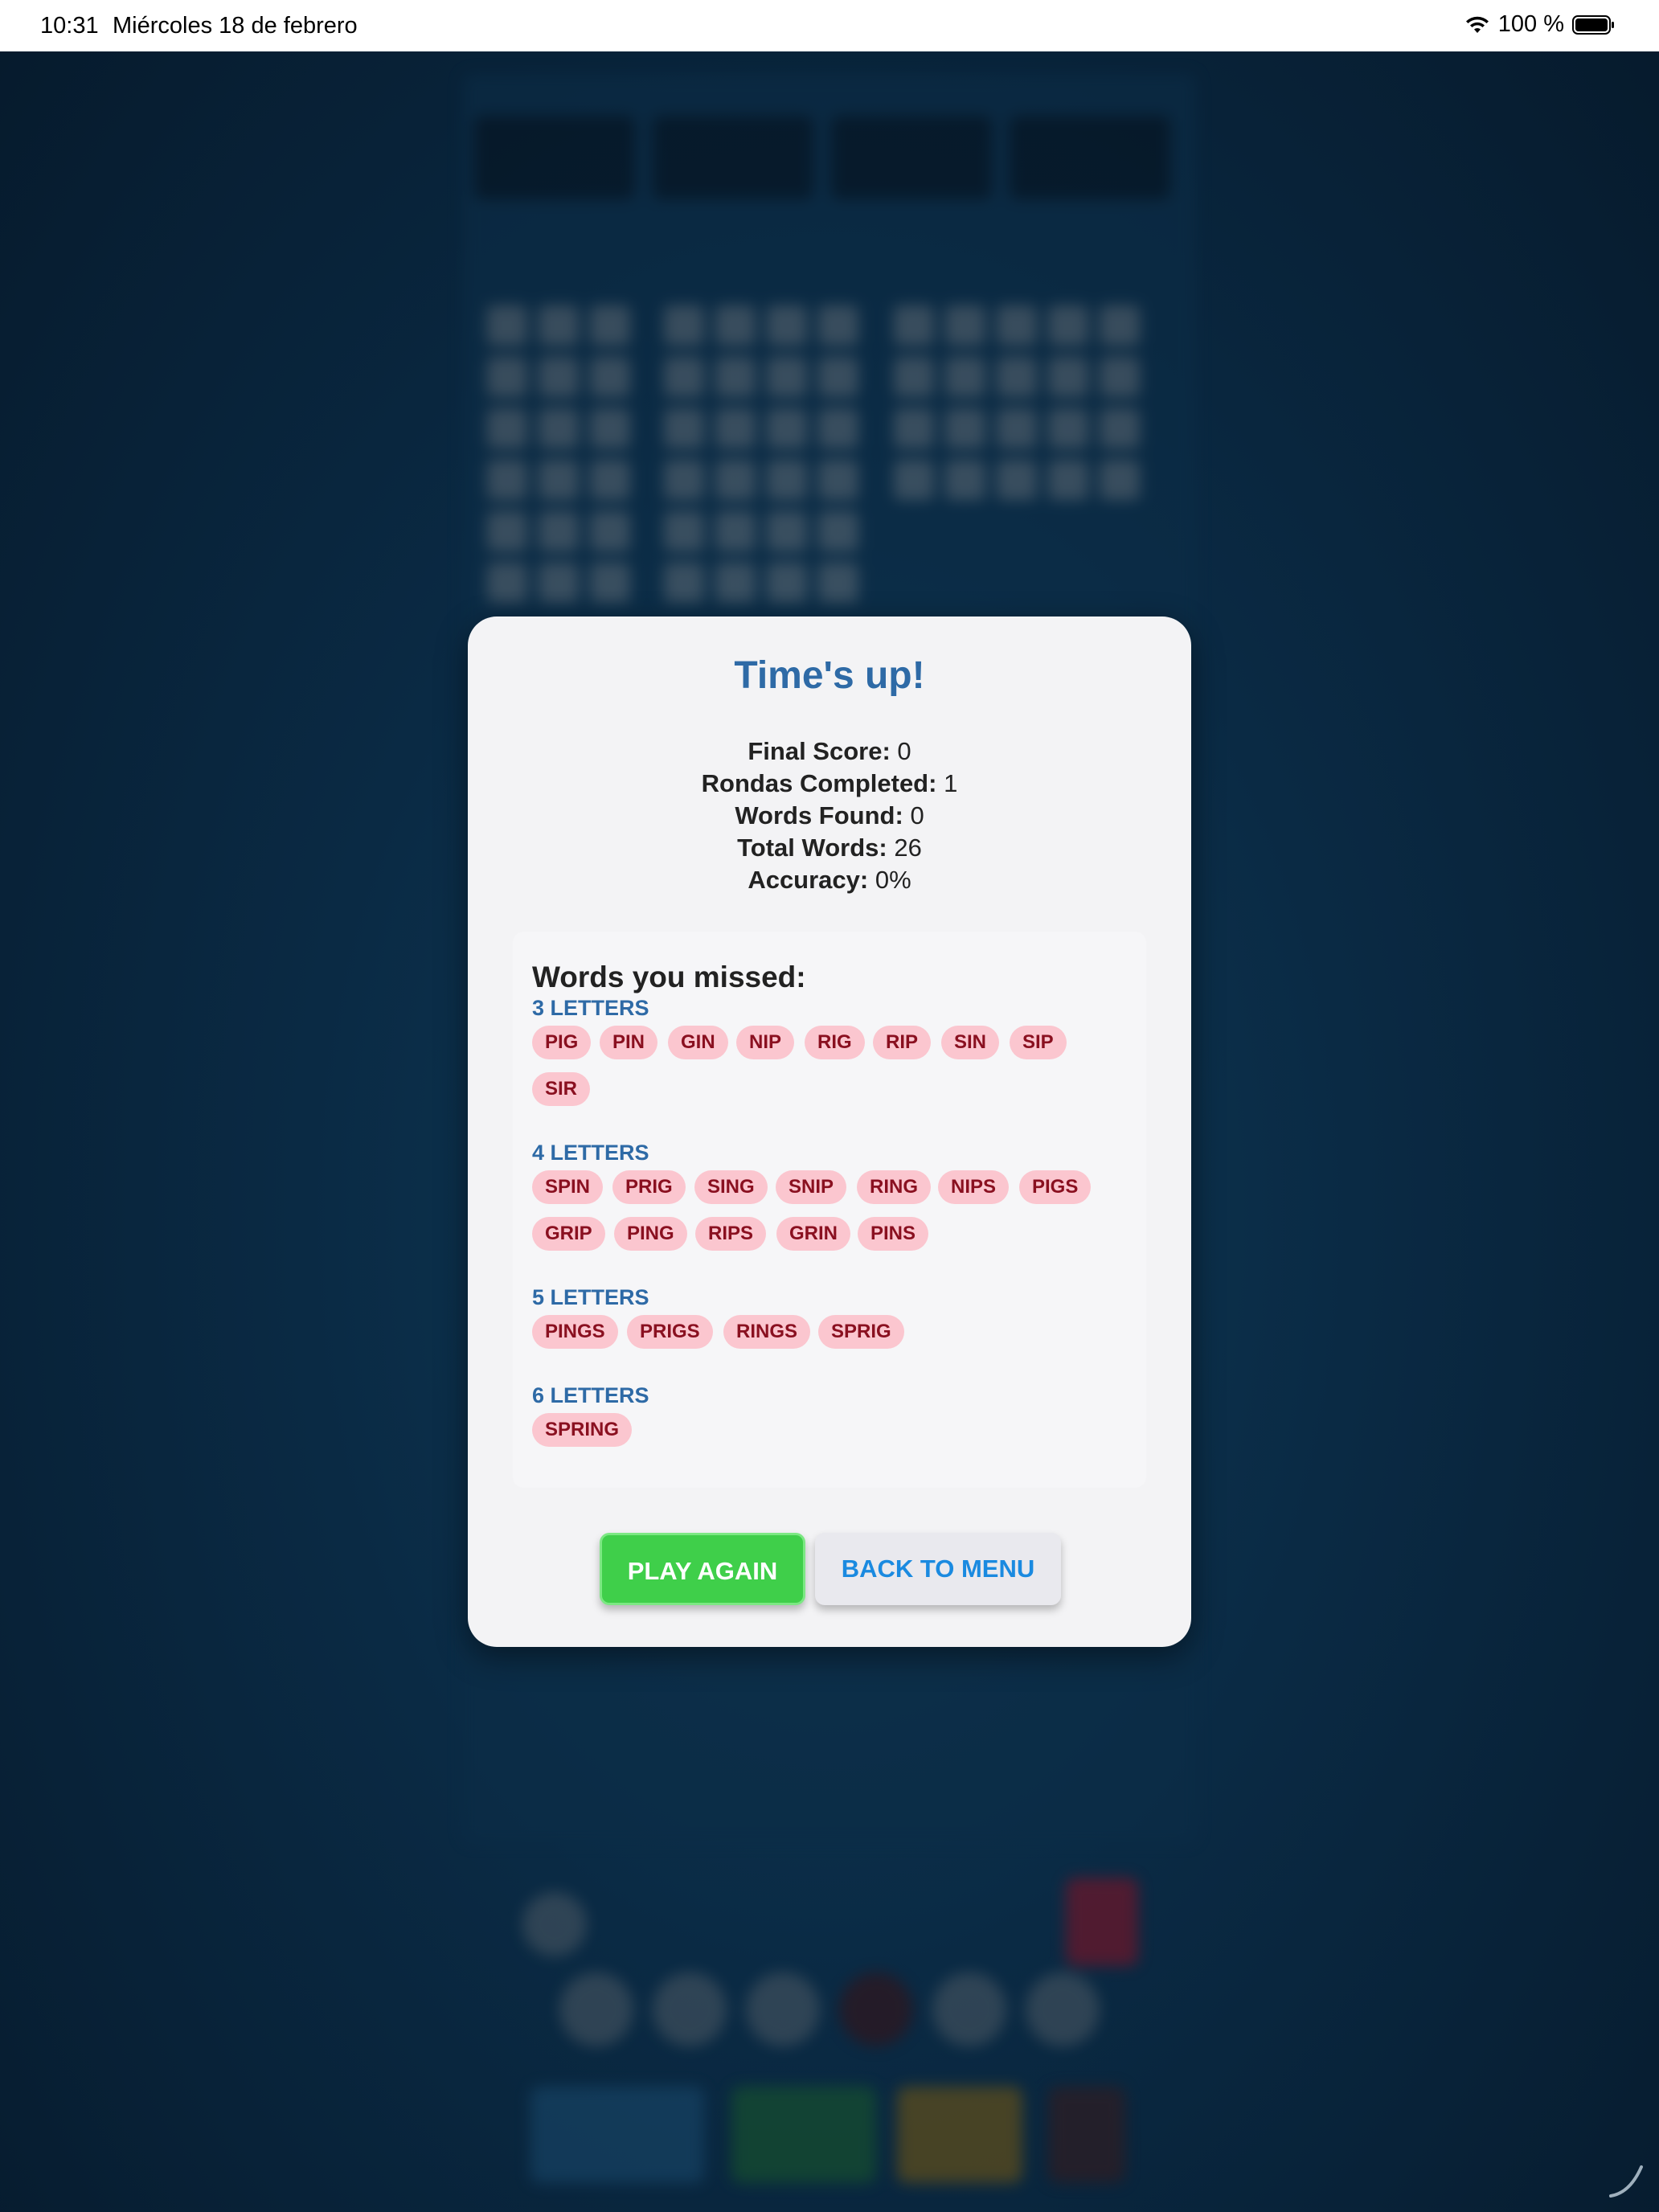 The image size is (1659, 2212). Describe the element at coordinates (1086, 2135) in the screenshot. I see `pause-button-bg` at that location.